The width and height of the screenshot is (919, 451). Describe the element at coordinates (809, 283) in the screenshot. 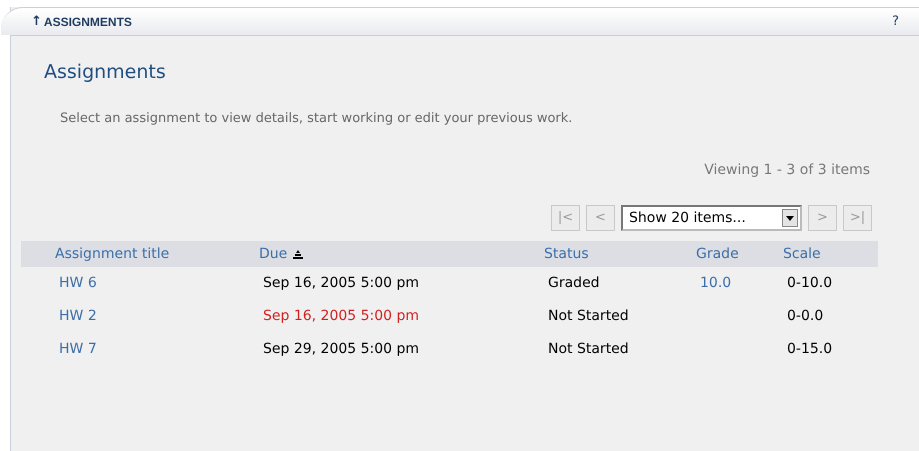

I see `scale-text: 0-10.0` at that location.